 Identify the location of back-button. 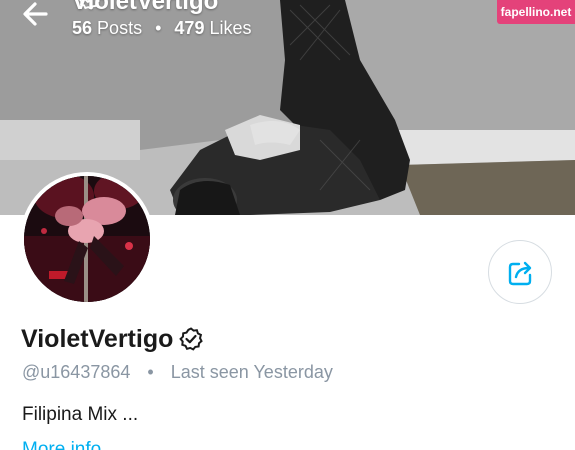
(38, 17).